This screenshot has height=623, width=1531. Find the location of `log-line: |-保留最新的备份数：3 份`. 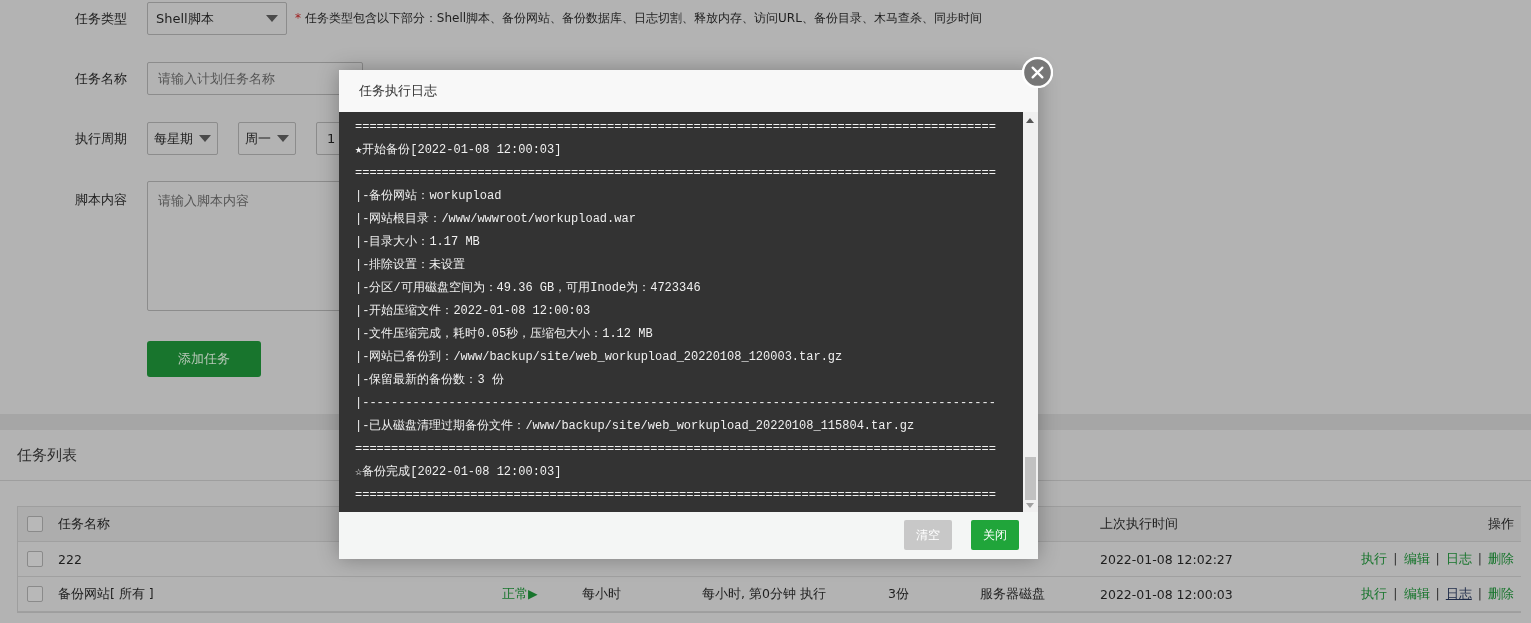

log-line: |-保留最新的备份数：3 份 is located at coordinates (430, 380).